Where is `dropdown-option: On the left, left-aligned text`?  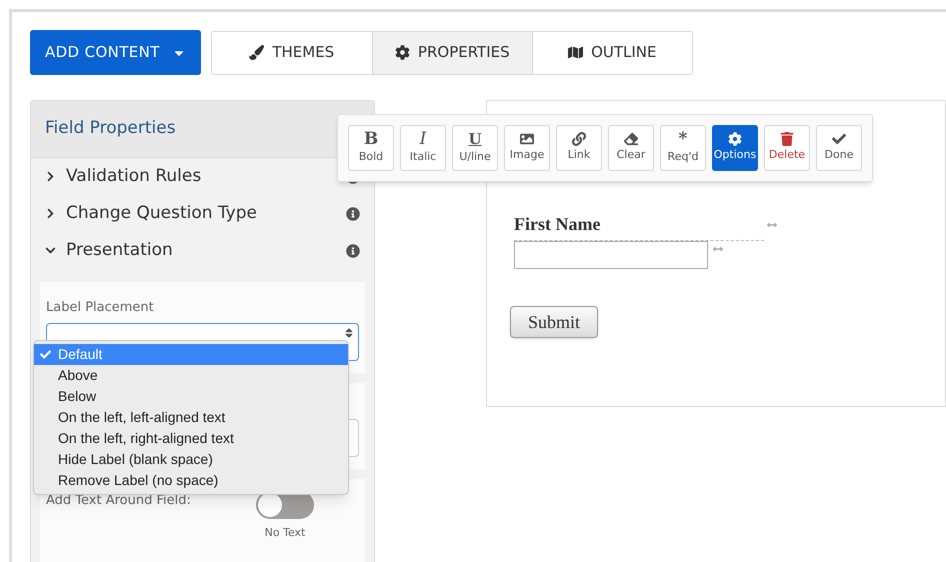 dropdown-option: On the left, left-aligned text is located at coordinates (191, 417).